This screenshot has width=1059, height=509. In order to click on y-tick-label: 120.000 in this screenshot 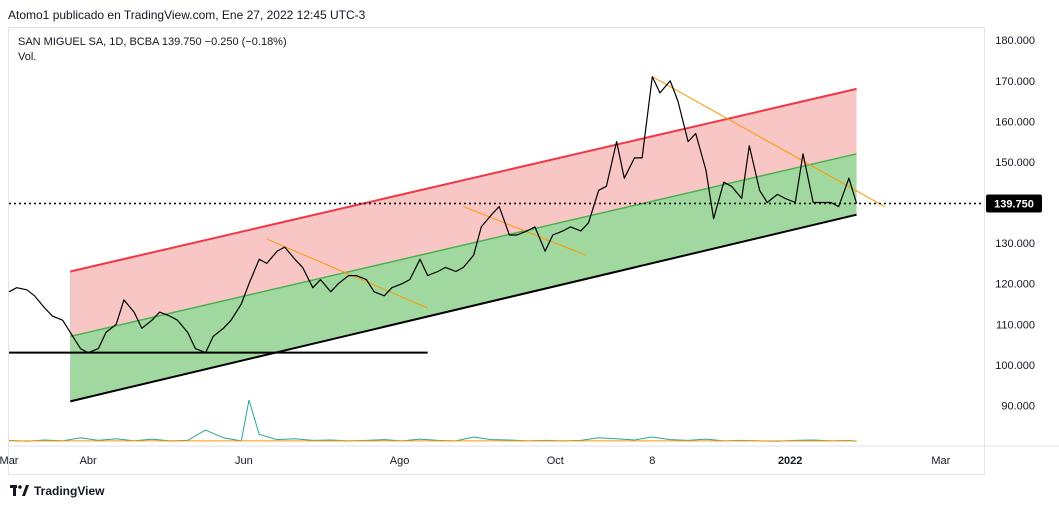, I will do `click(1015, 285)`.